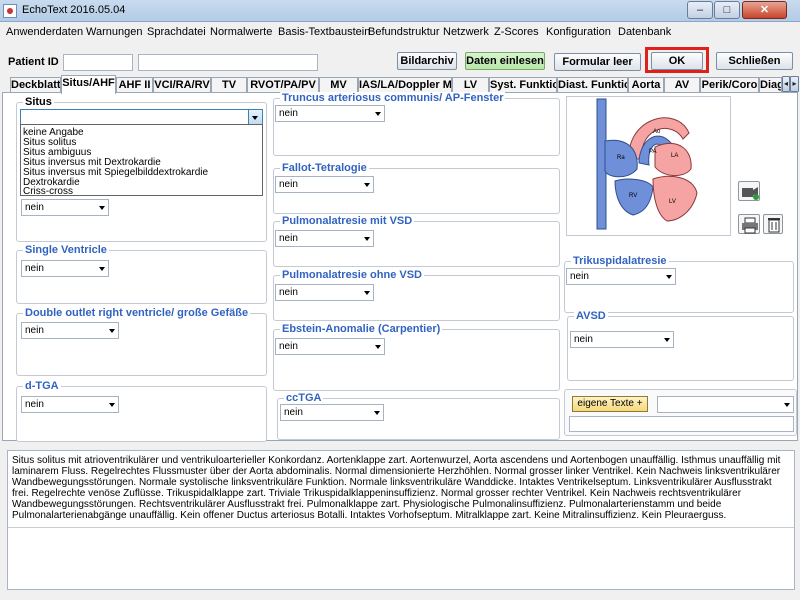 This screenshot has height=600, width=800. What do you see at coordinates (754, 61) in the screenshot?
I see `schliessen-button: Schließen` at bounding box center [754, 61].